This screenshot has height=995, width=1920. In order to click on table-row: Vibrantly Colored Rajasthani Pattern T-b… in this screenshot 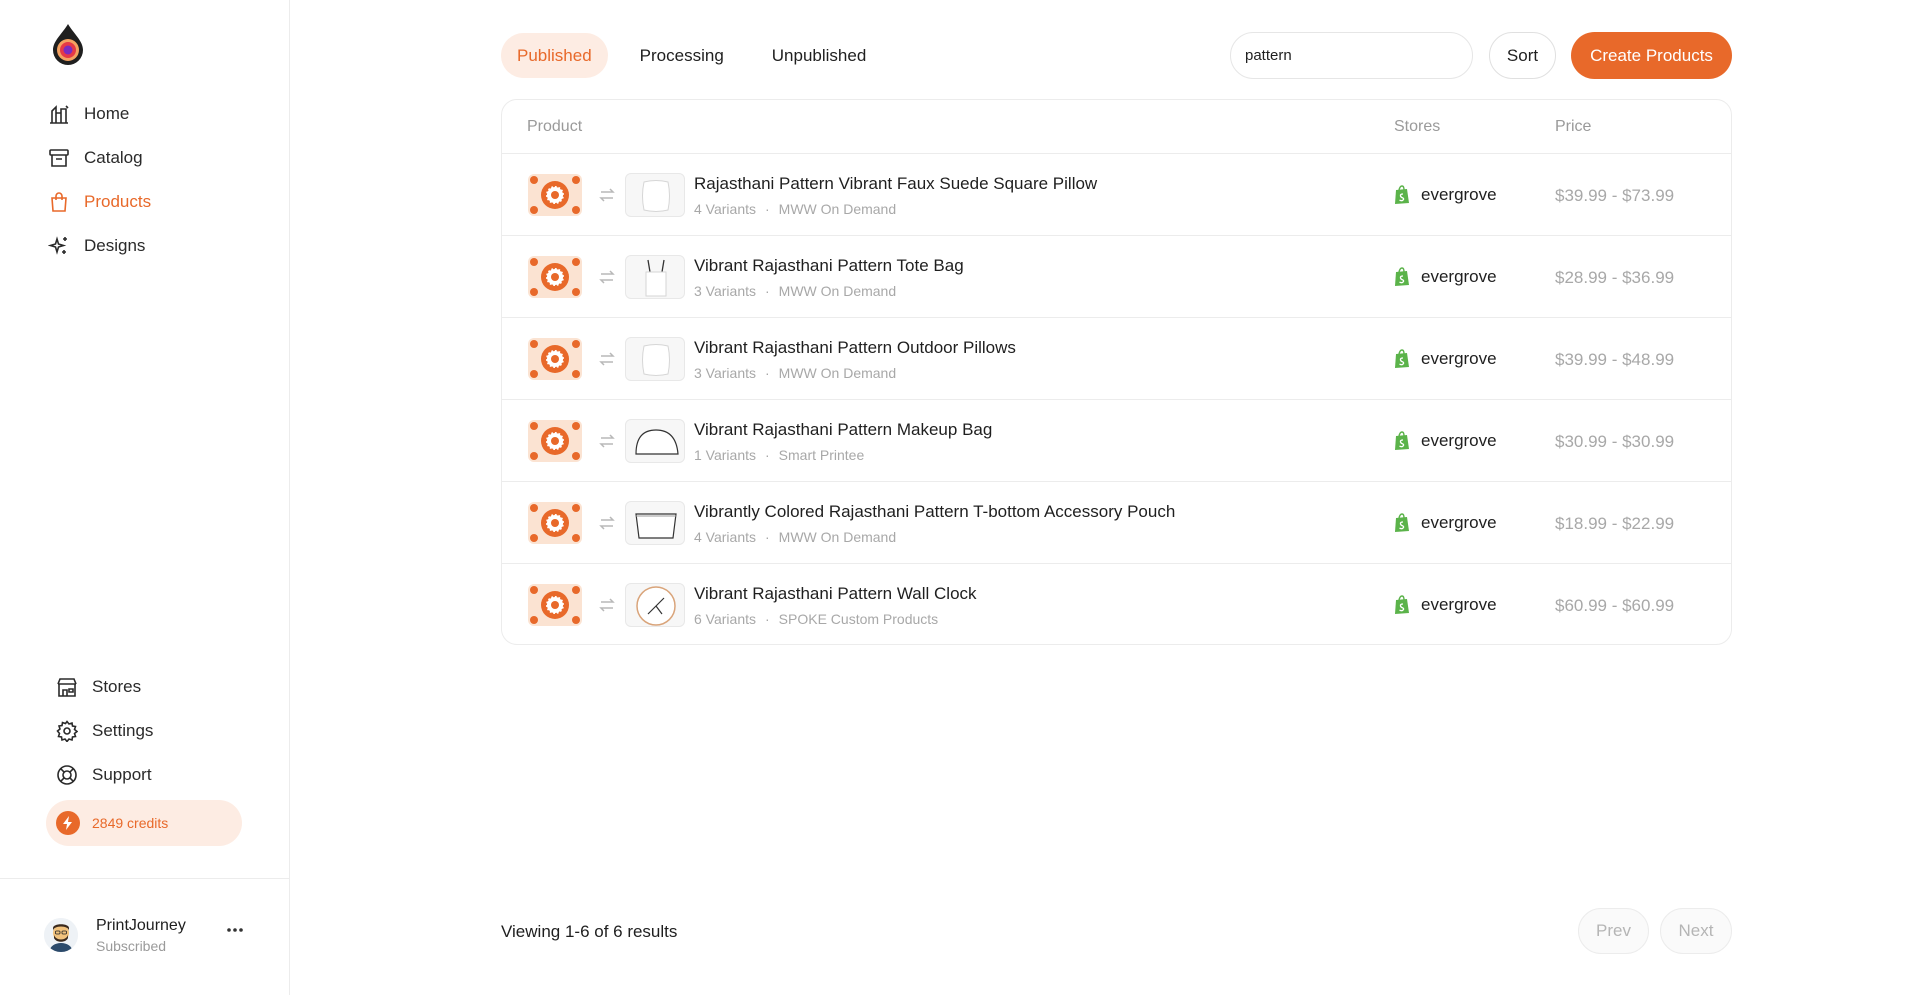, I will do `click(1116, 523)`.